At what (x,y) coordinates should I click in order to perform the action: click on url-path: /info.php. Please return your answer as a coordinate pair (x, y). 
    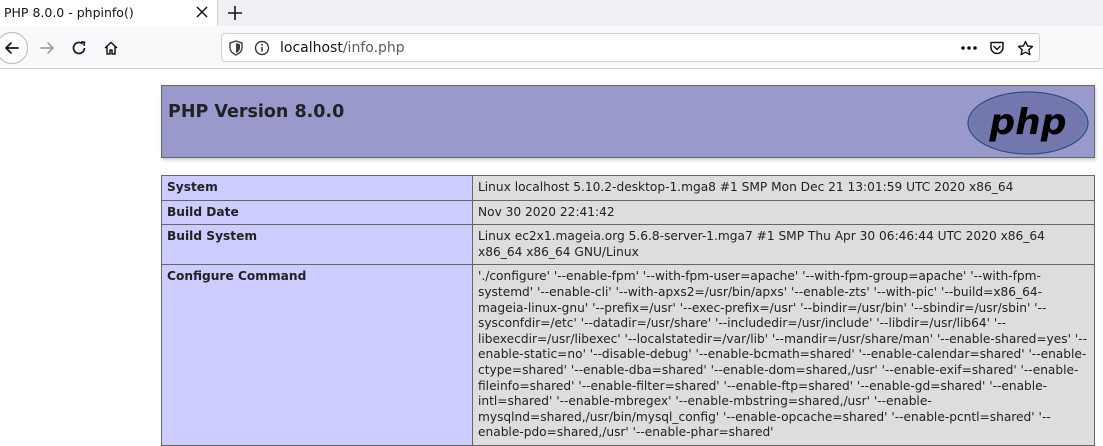
    Looking at the image, I should click on (373, 48).